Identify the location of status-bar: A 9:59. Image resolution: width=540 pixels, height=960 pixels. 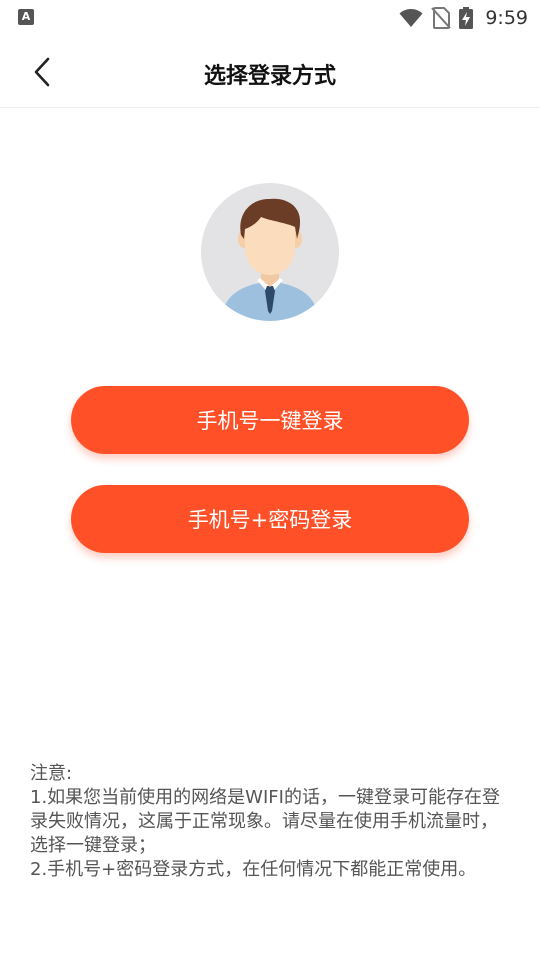
(270, 18).